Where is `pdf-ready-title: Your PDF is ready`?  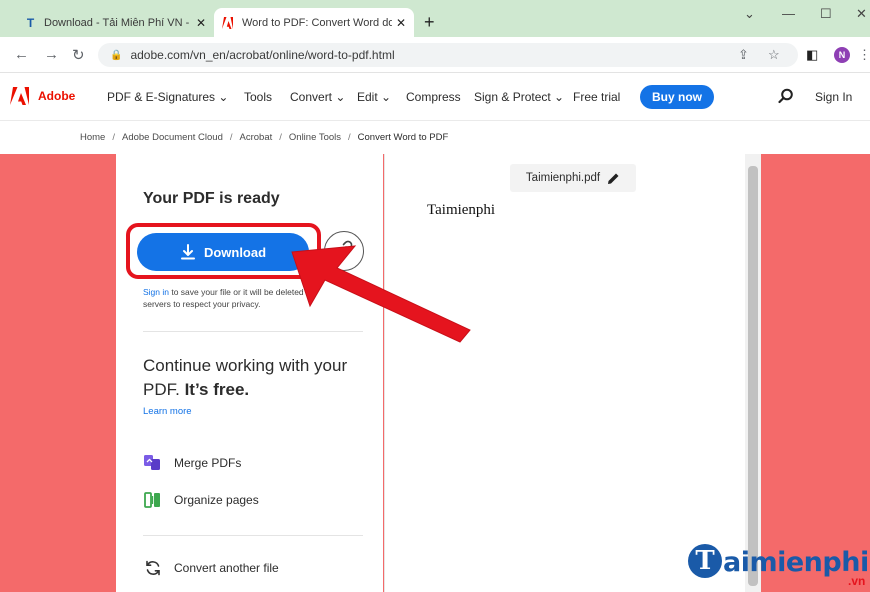 pdf-ready-title: Your PDF is ready is located at coordinates (211, 198).